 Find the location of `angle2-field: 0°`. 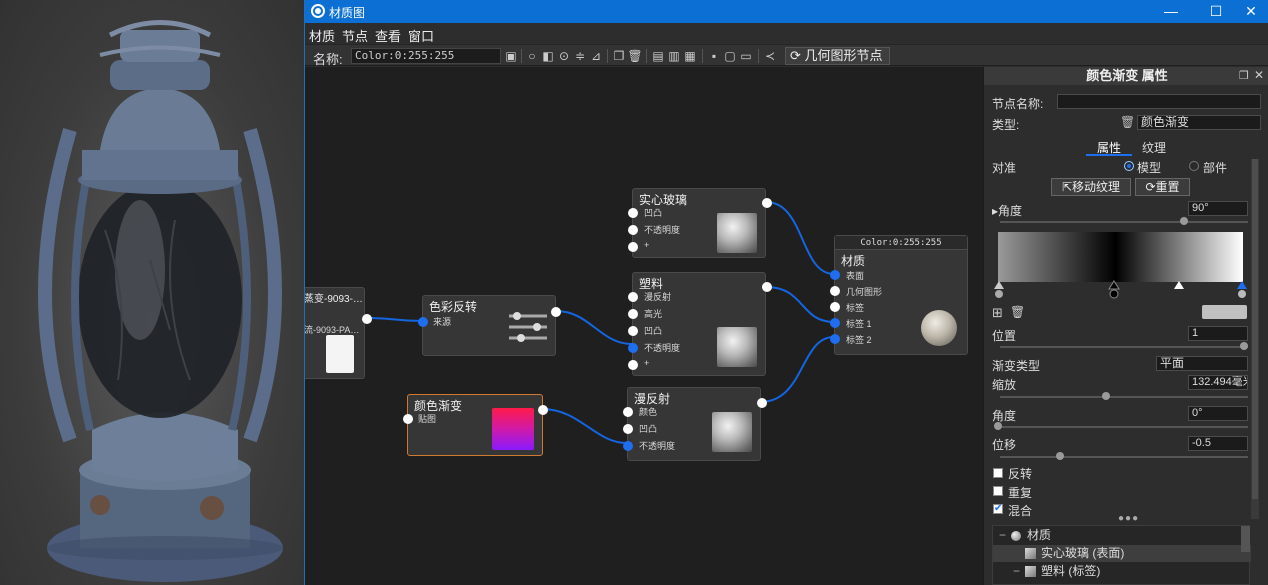

angle2-field: 0° is located at coordinates (1218, 413).